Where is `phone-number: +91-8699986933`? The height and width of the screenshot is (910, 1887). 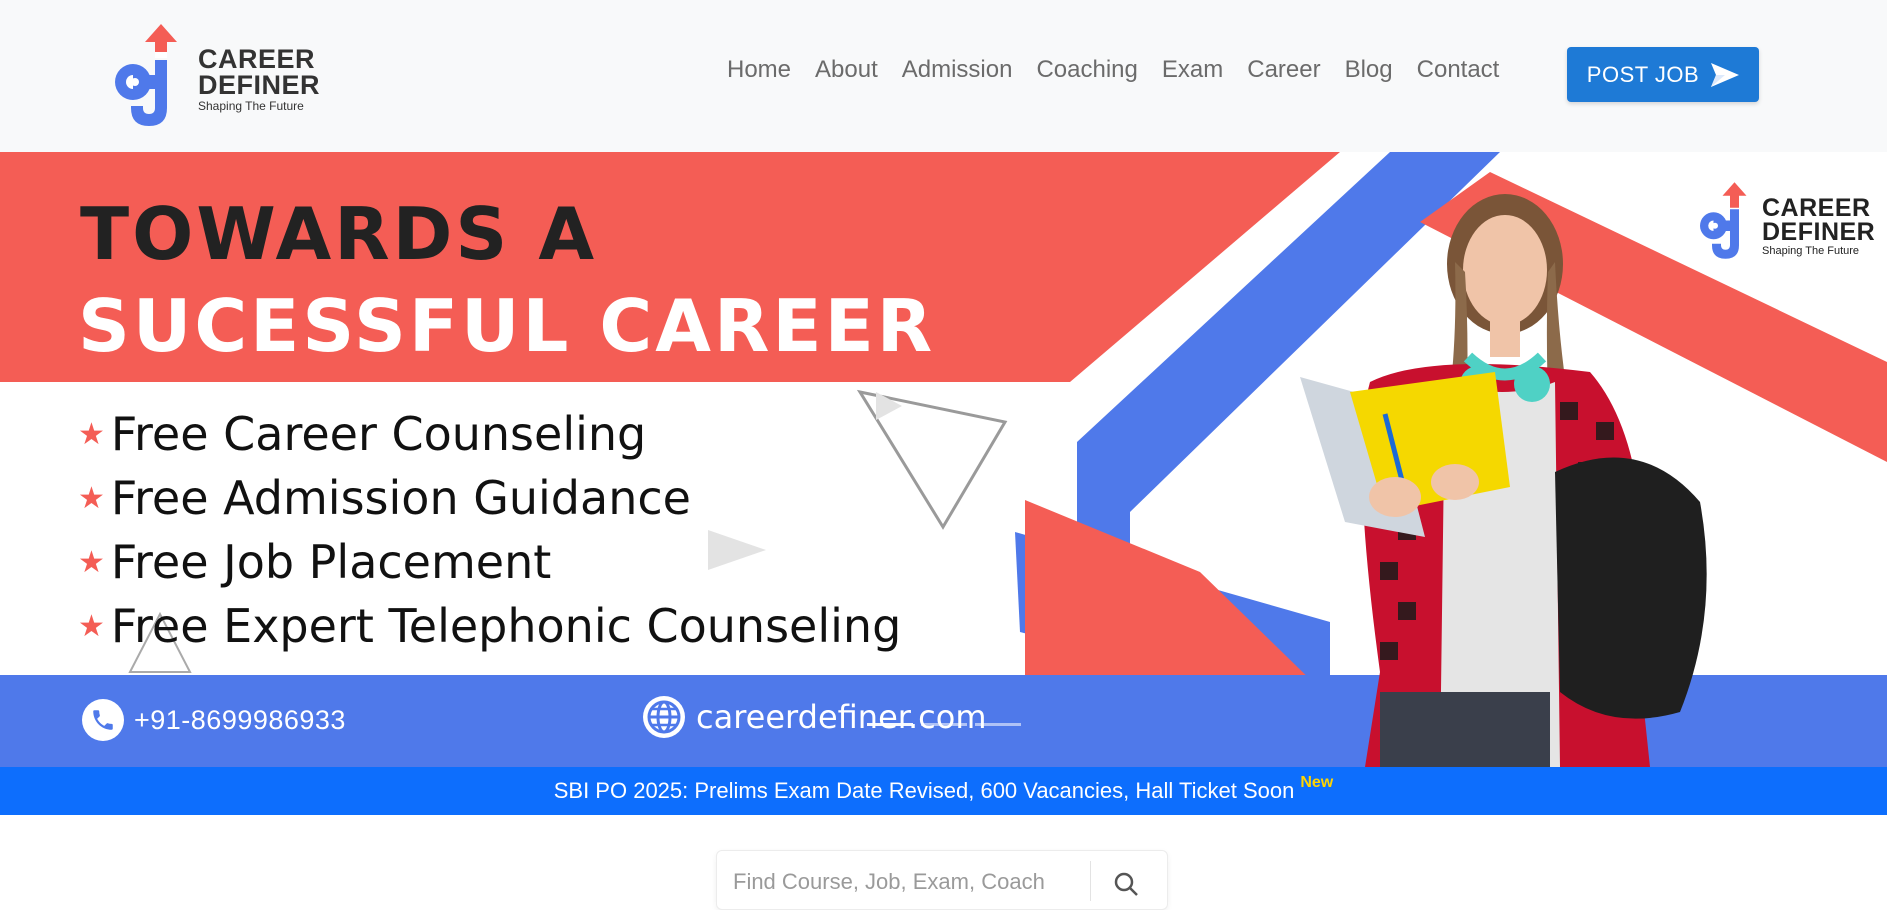
phone-number: +91-8699986933 is located at coordinates (240, 719).